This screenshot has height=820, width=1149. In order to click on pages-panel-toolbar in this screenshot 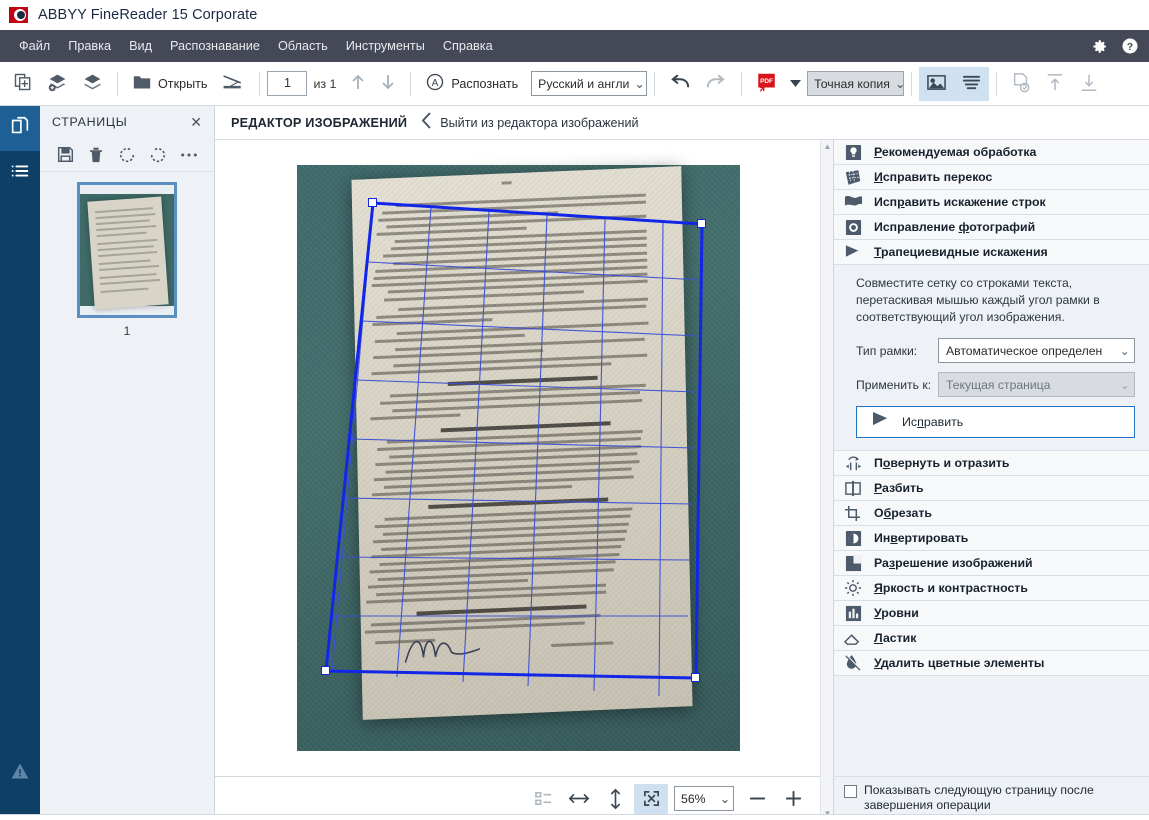, I will do `click(127, 155)`.